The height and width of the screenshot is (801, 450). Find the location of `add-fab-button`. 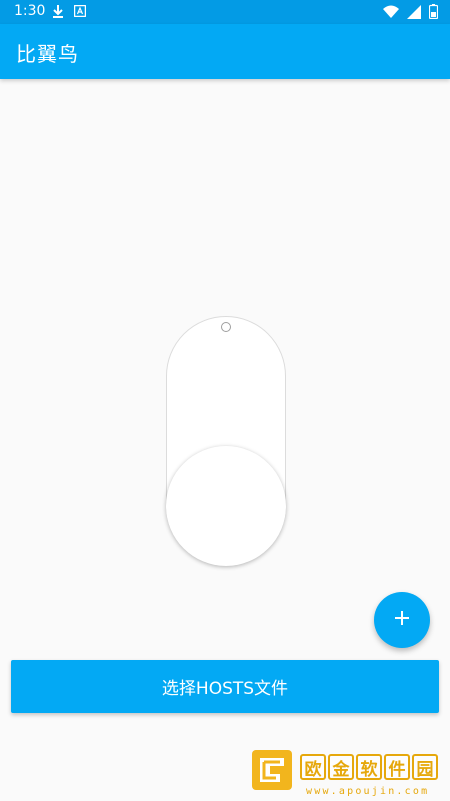

add-fab-button is located at coordinates (402, 620).